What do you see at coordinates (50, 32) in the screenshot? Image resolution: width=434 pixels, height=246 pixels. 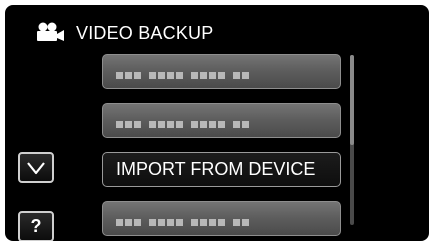 I see `video-camera-icon` at bounding box center [50, 32].